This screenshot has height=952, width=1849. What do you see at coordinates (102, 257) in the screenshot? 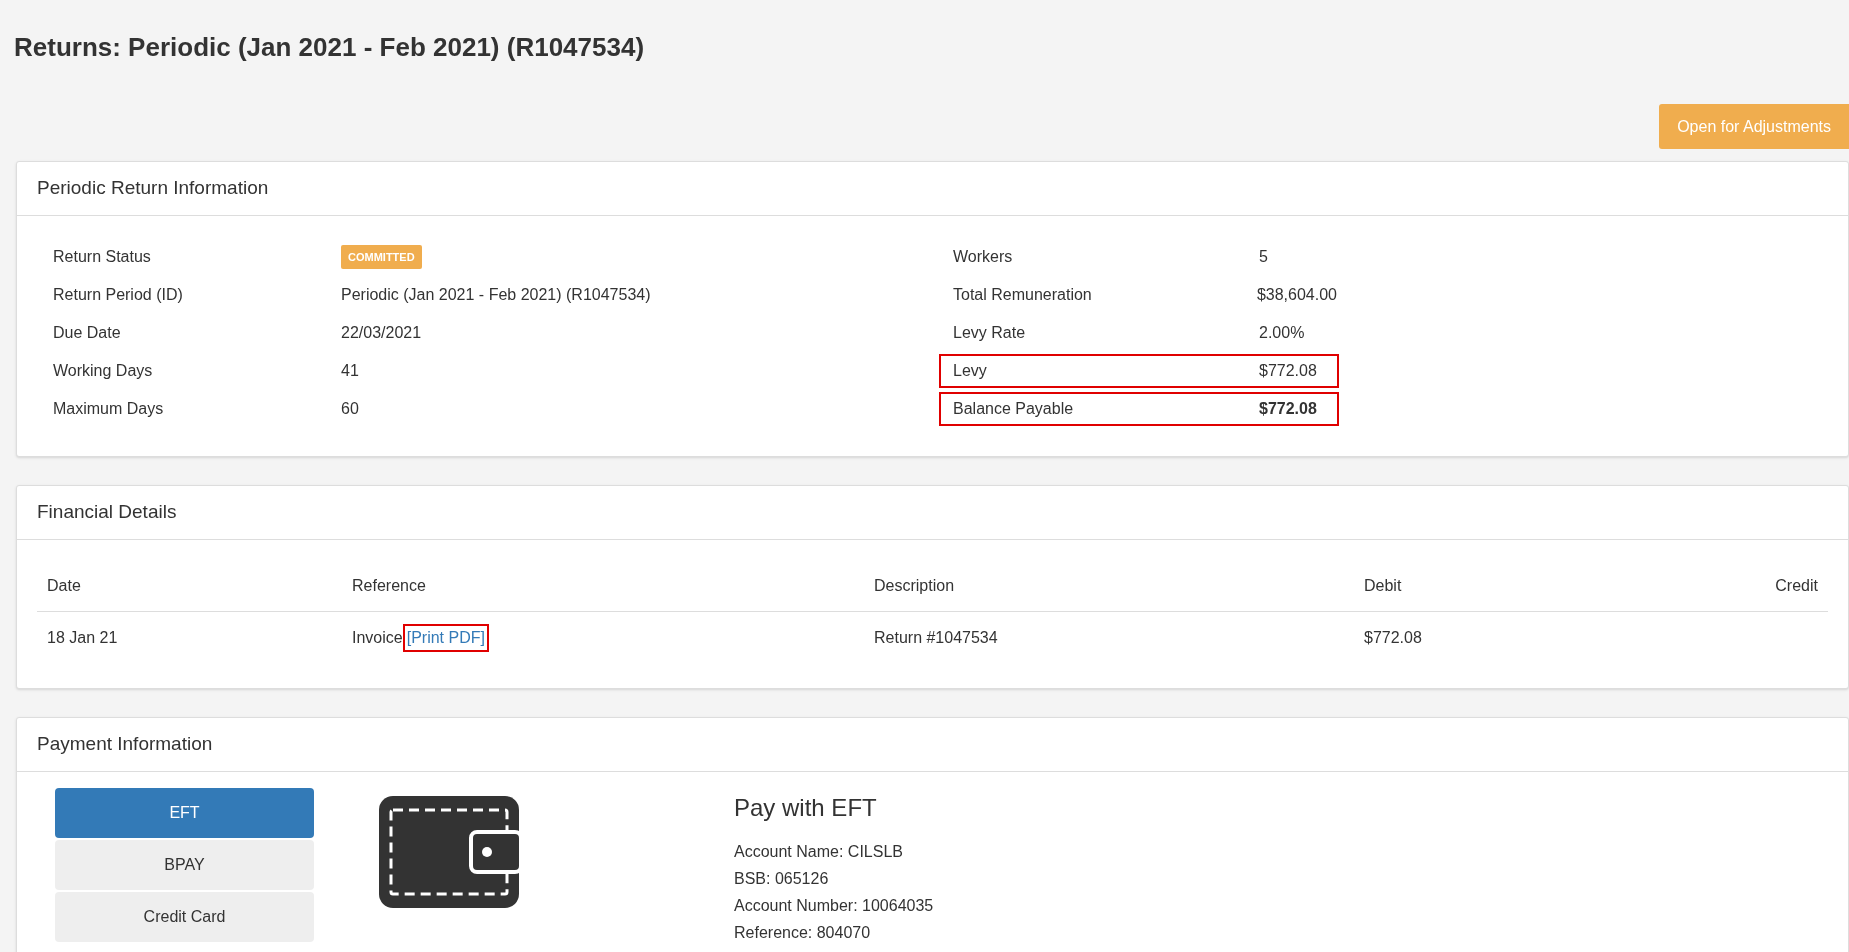
I see `field-label: Return Status` at bounding box center [102, 257].